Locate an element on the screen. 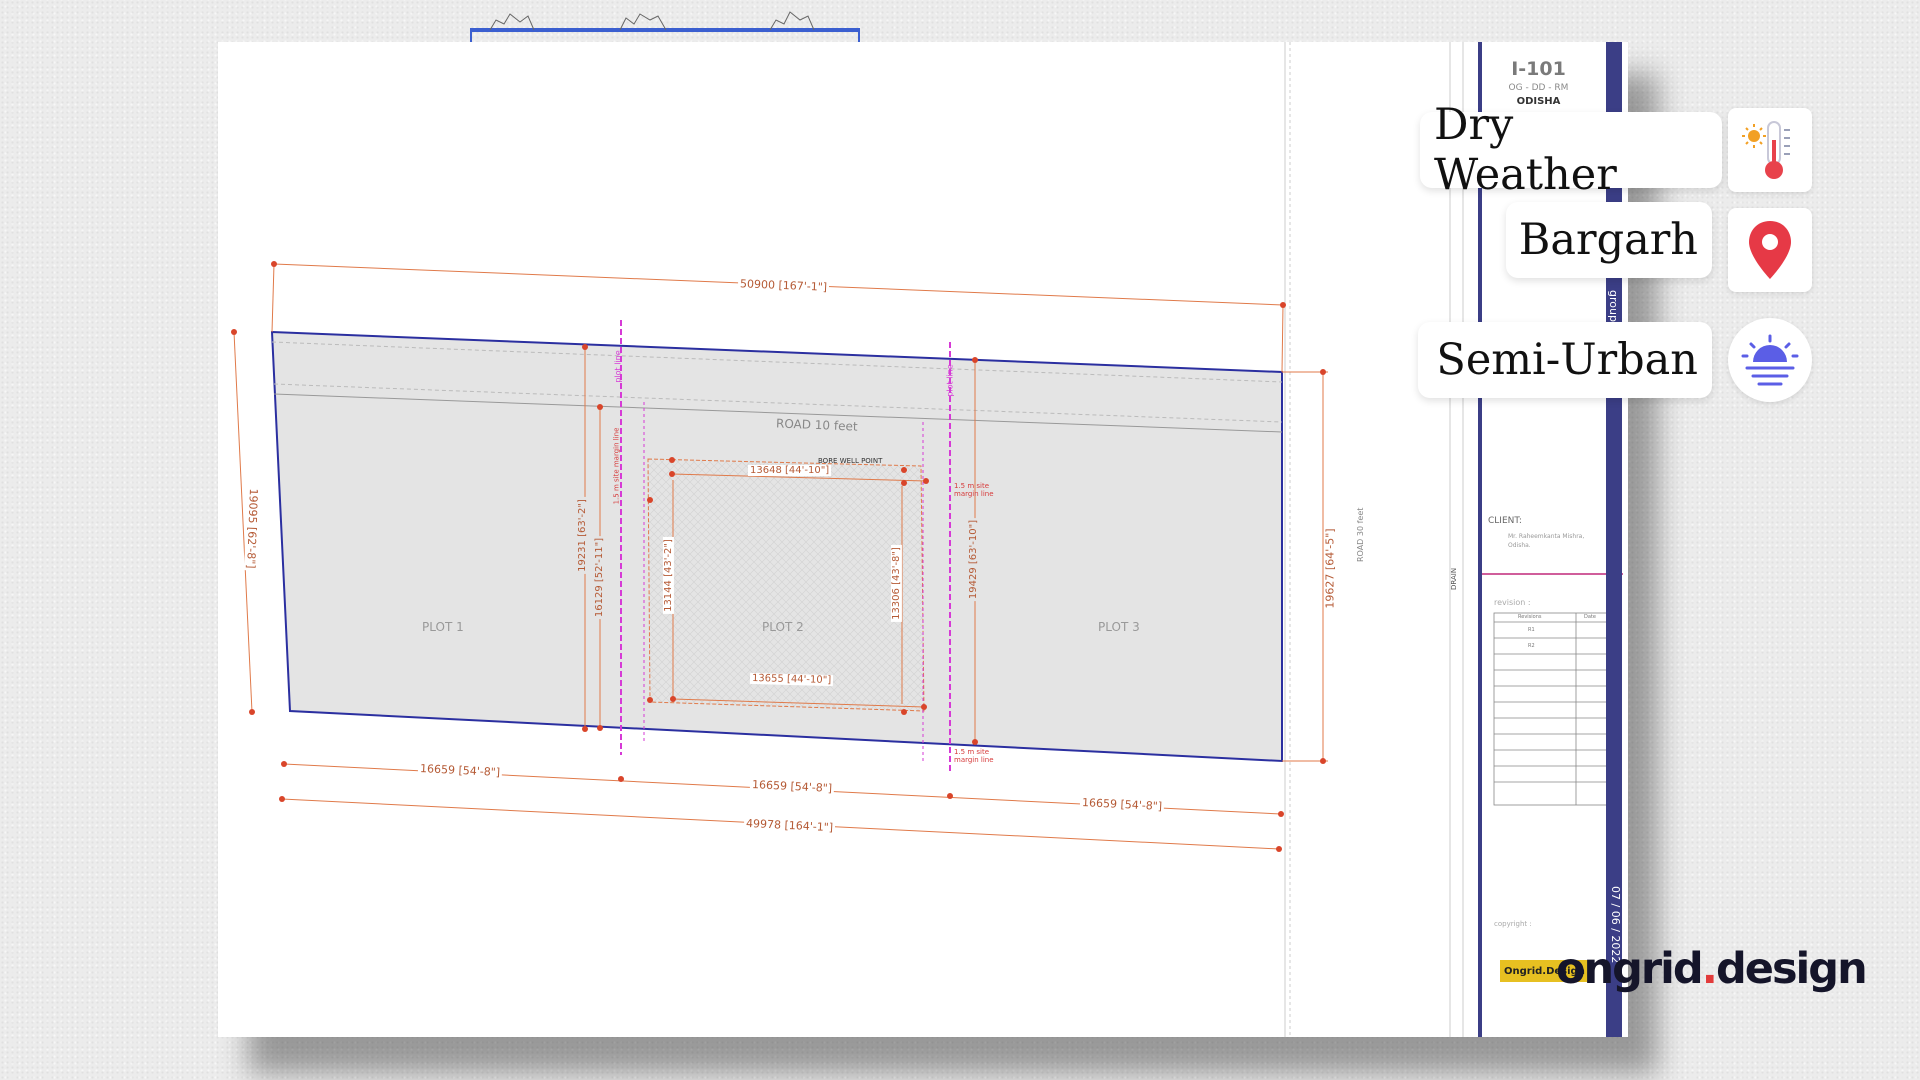  margin-line-label-top-right: 1.5 m site margin line is located at coordinates (974, 490).